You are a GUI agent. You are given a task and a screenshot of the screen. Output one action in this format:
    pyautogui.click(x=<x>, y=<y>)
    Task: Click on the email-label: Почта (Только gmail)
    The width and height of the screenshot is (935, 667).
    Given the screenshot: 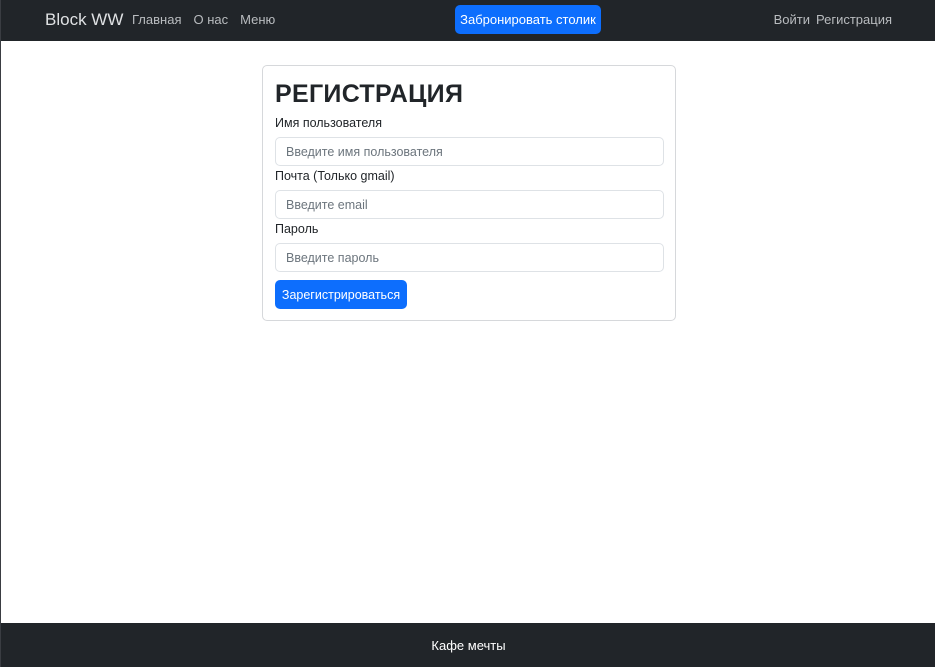 What is the action you would take?
    pyautogui.click(x=335, y=176)
    